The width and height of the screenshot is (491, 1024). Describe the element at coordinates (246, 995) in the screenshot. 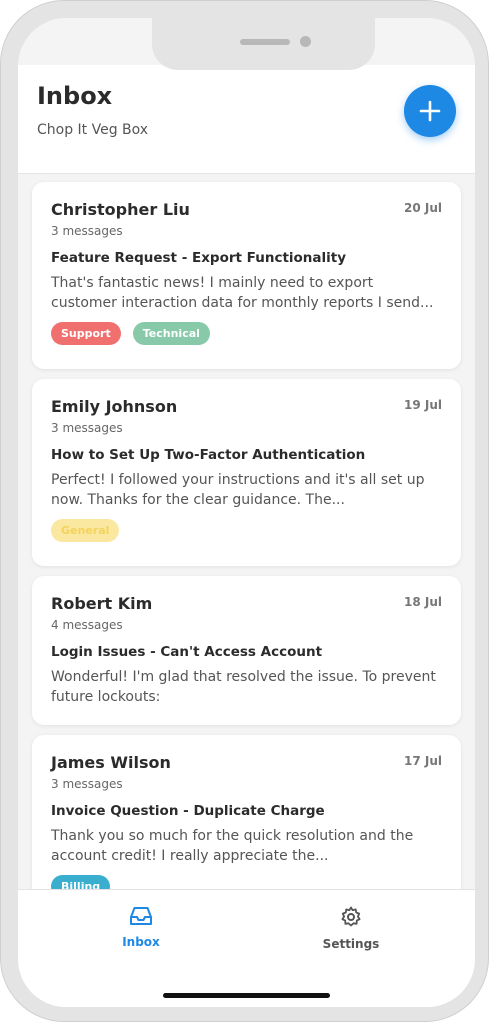

I see `home-indicator` at that location.